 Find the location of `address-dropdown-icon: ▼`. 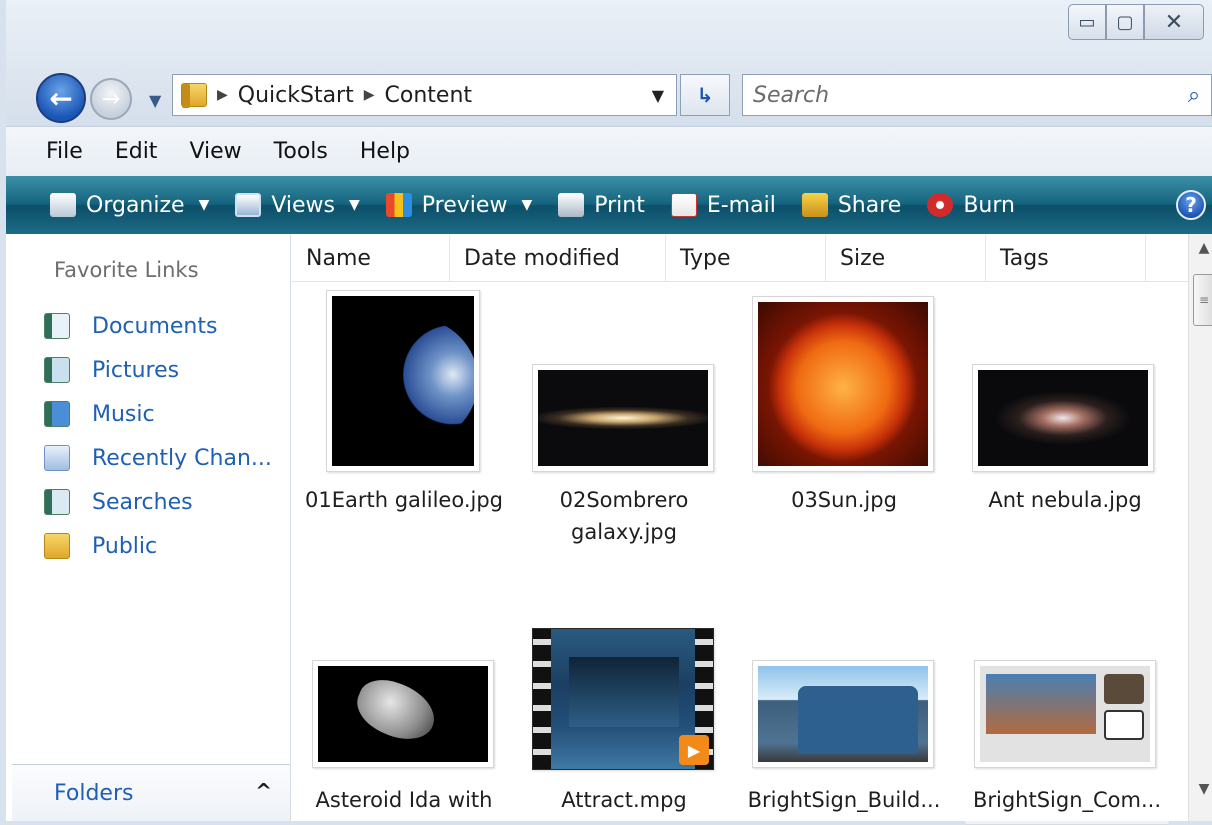

address-dropdown-icon: ▼ is located at coordinates (658, 95).